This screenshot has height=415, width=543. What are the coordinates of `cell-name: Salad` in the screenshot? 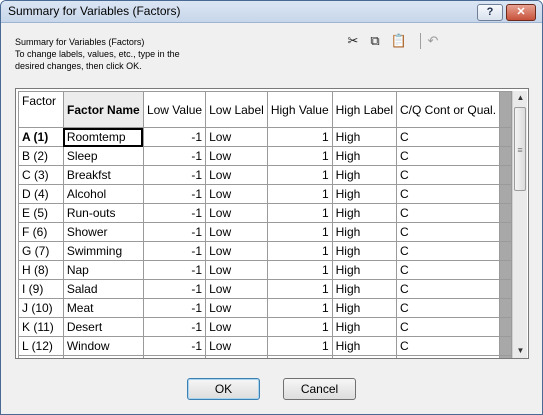 It's located at (103, 289).